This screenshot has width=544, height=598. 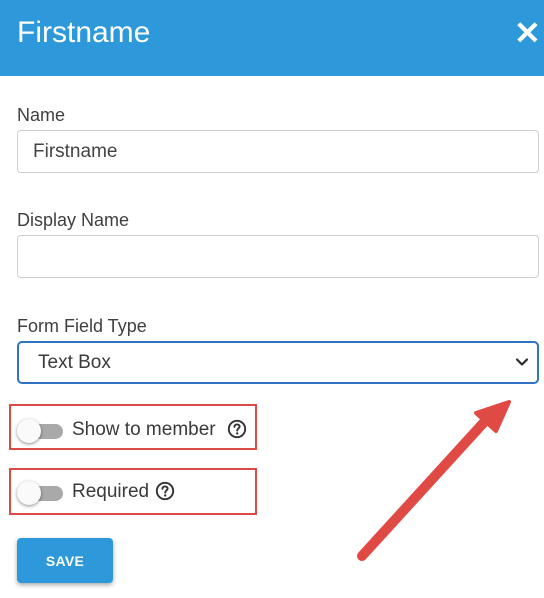 I want to click on save-button: SAVE, so click(x=65, y=560).